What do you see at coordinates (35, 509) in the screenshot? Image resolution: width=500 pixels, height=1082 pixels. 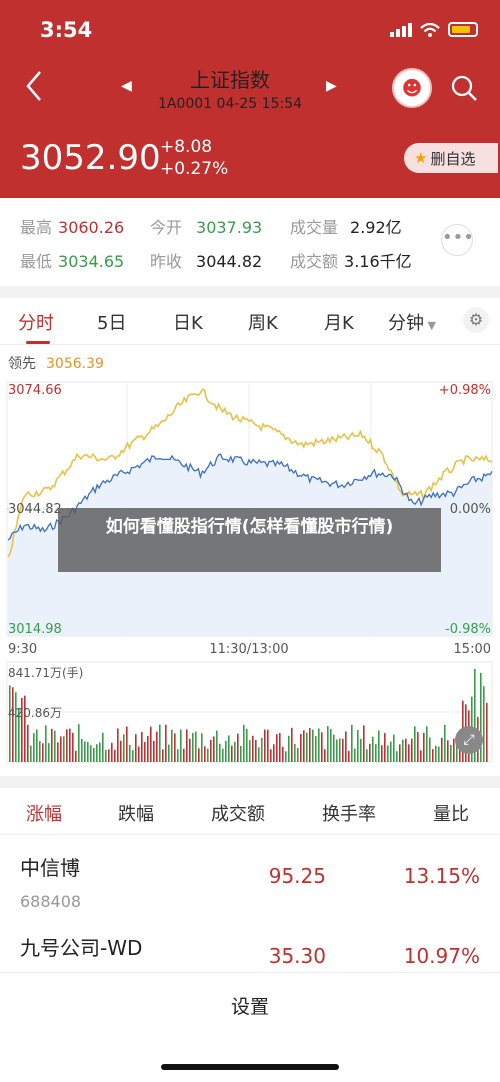 I see `y-label-mid: 3044.82` at bounding box center [35, 509].